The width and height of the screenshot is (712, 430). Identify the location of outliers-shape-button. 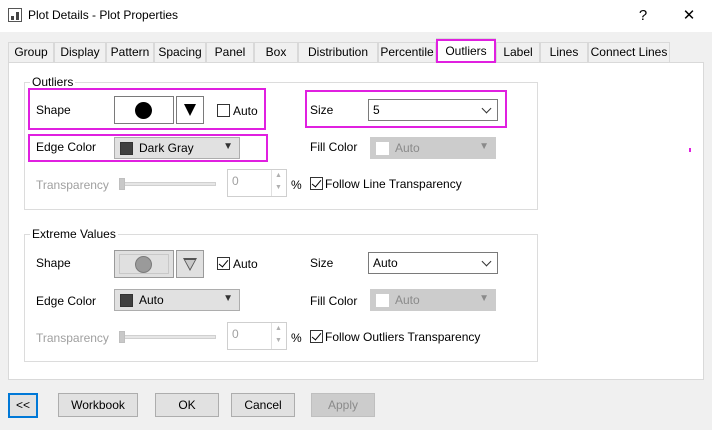
(144, 110).